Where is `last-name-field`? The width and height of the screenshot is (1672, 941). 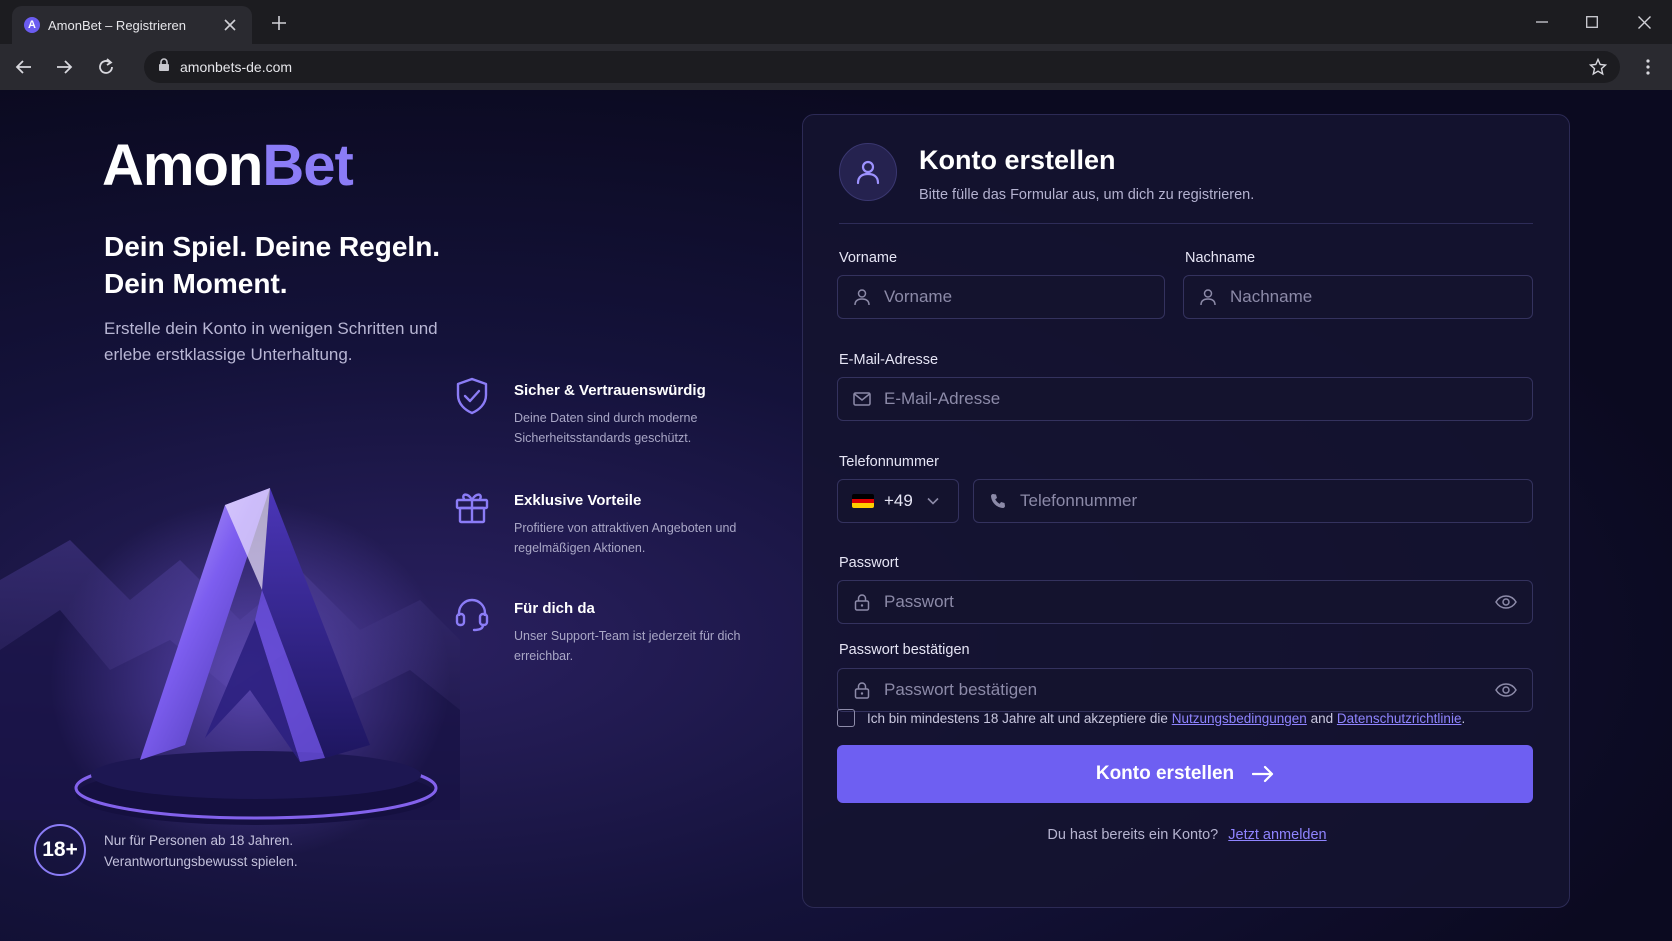
last-name-field is located at coordinates (1358, 297).